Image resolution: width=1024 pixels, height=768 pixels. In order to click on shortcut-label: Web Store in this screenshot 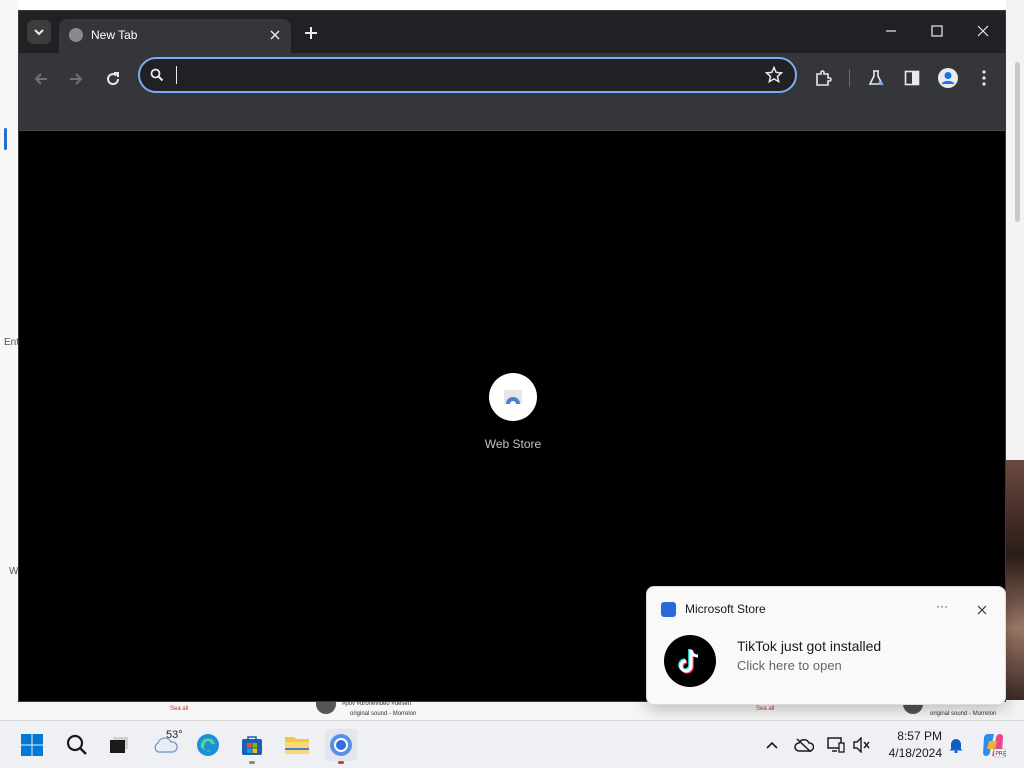, I will do `click(513, 444)`.